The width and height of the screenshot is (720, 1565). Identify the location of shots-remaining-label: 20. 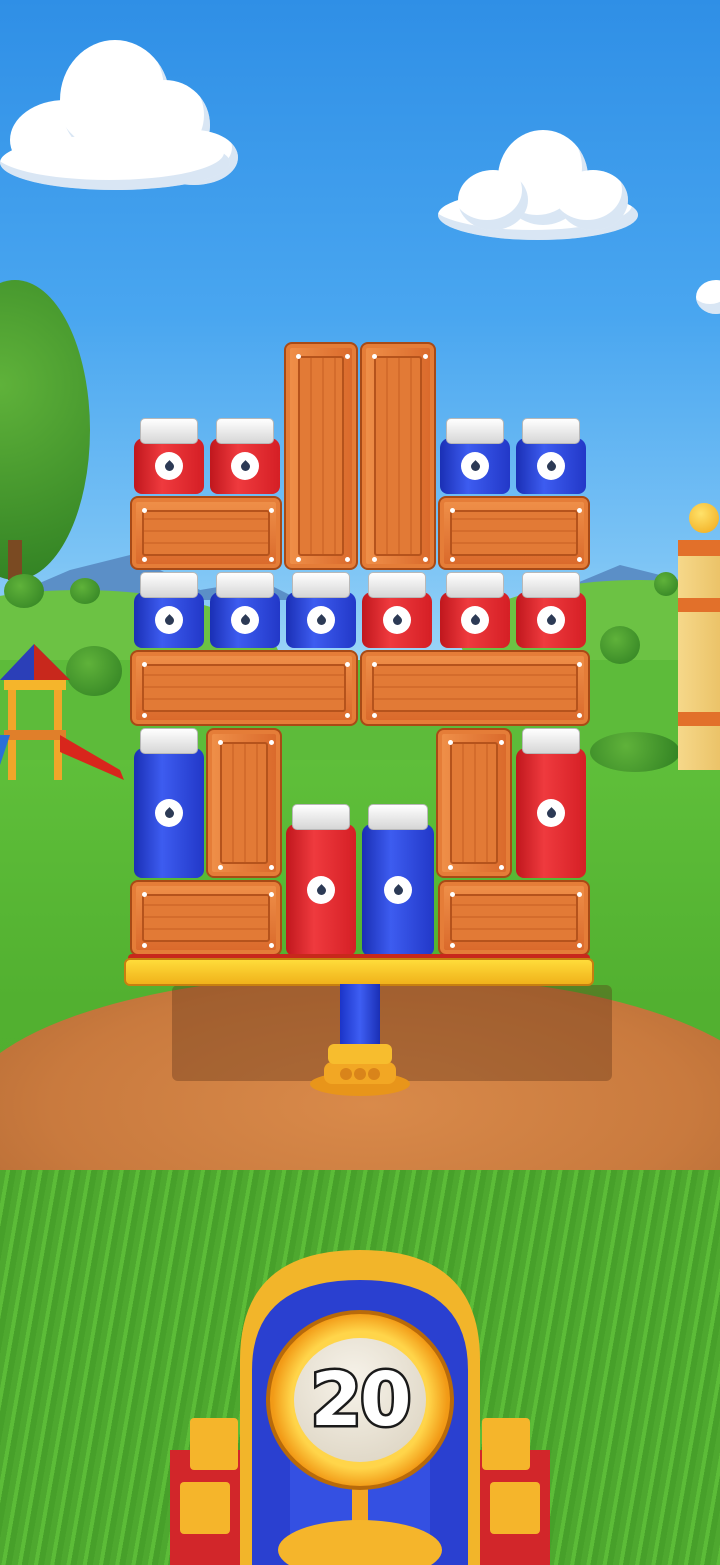
(361, 1400).